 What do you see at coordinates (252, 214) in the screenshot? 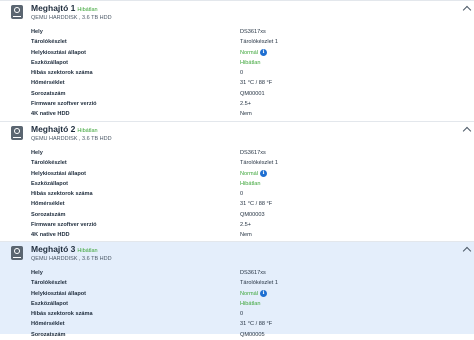
I see `detail-value: QM00003` at bounding box center [252, 214].